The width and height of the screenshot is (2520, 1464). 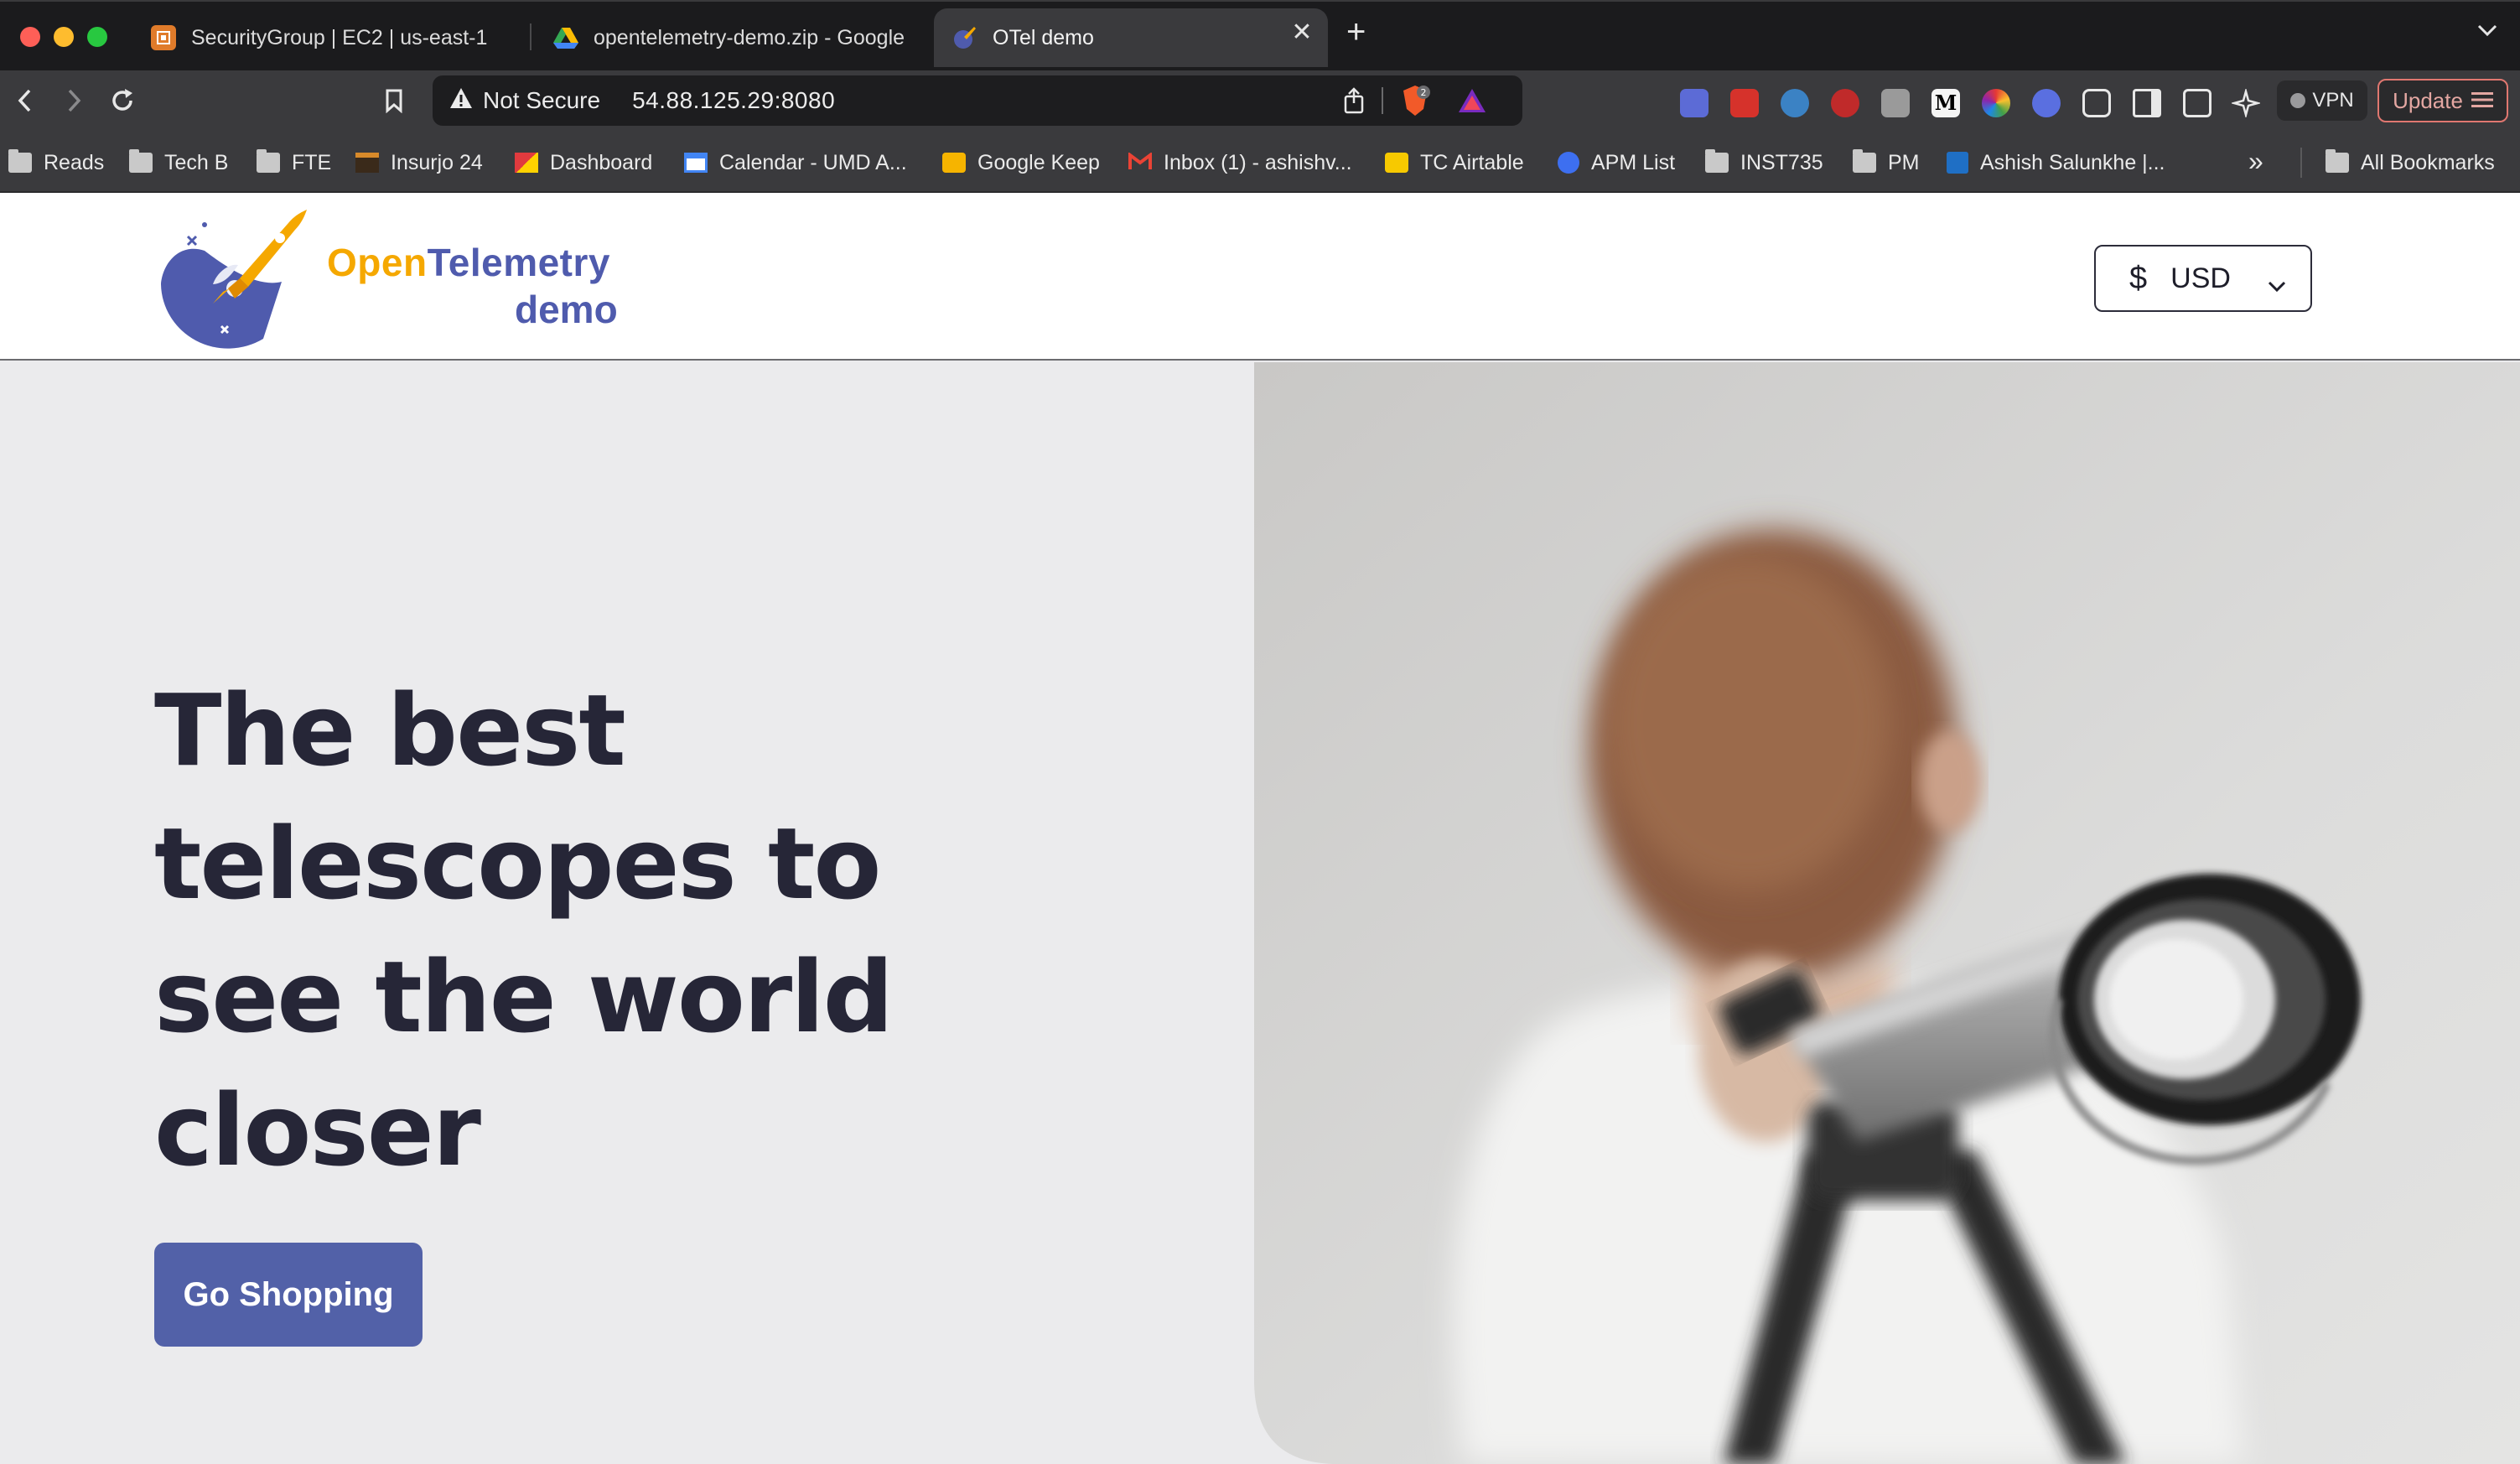 I want to click on share-icon, so click(x=1353, y=103).